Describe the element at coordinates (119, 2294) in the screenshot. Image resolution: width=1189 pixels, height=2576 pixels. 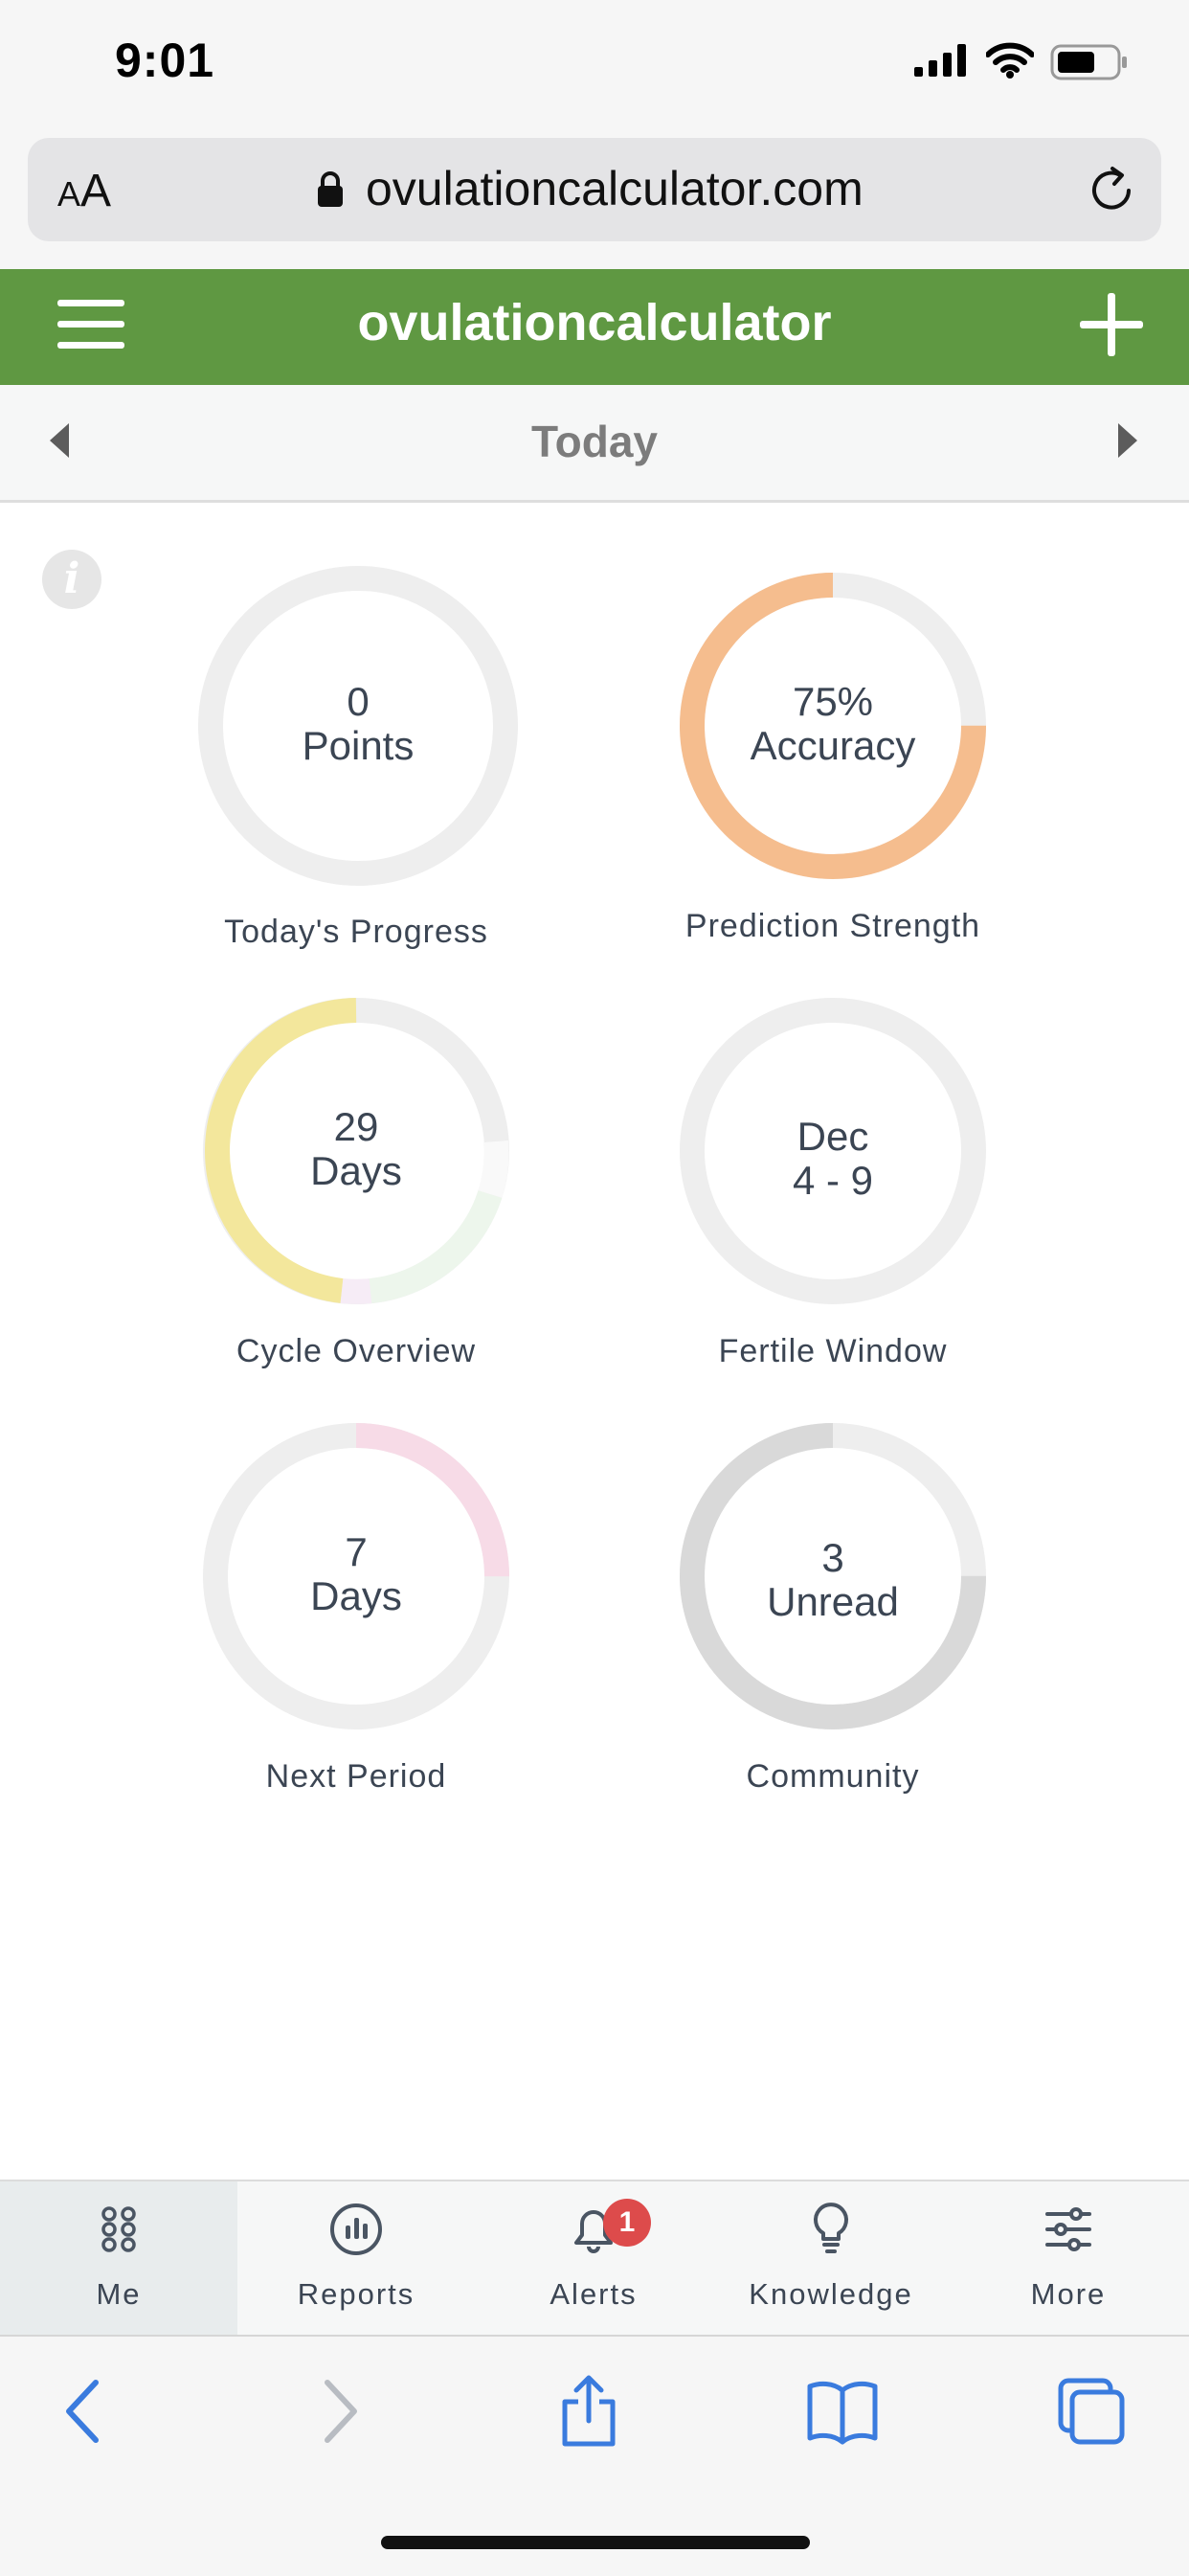
I see `tab-me-label: Me` at that location.